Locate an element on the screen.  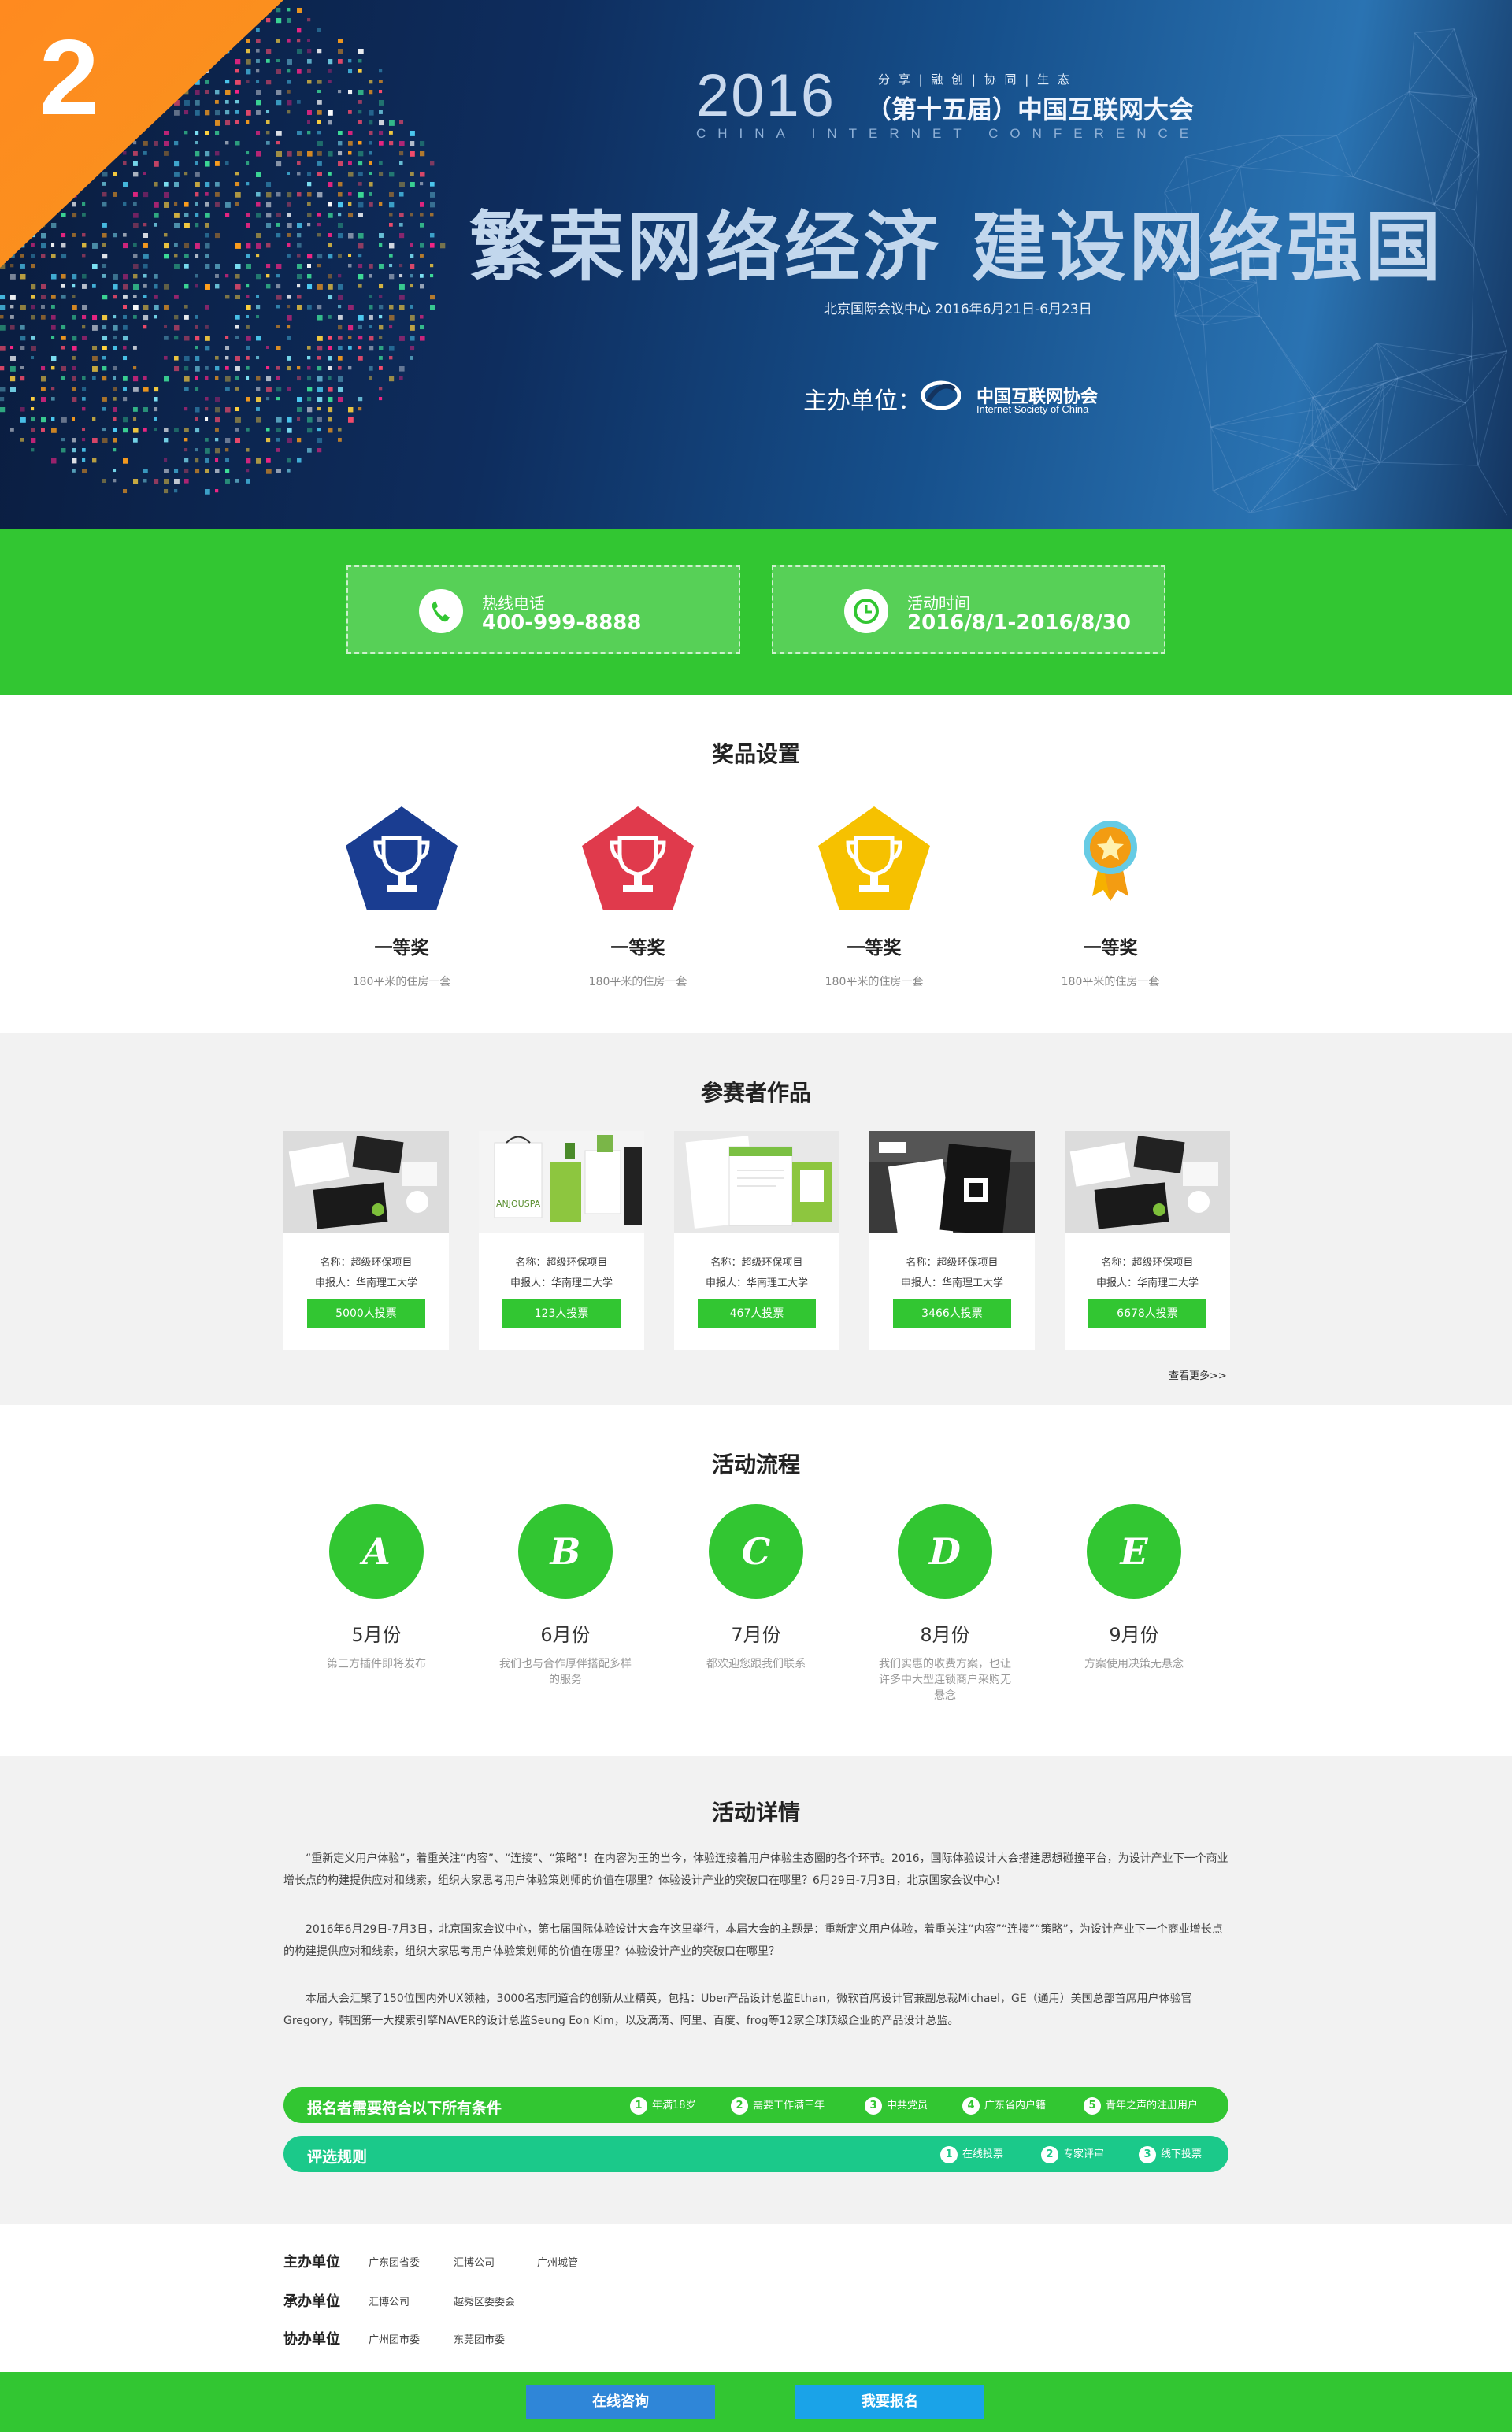
conference-year: 2016 is located at coordinates (766, 95).